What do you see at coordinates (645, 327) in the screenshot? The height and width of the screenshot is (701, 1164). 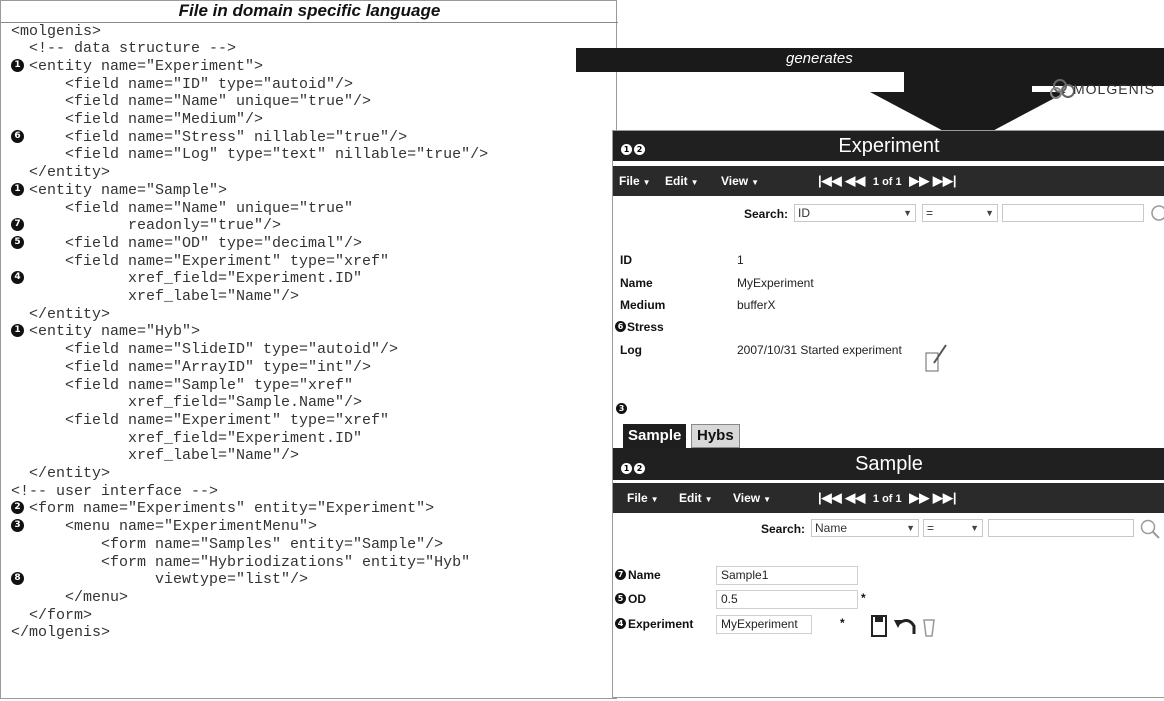 I see `field-label: Stress` at bounding box center [645, 327].